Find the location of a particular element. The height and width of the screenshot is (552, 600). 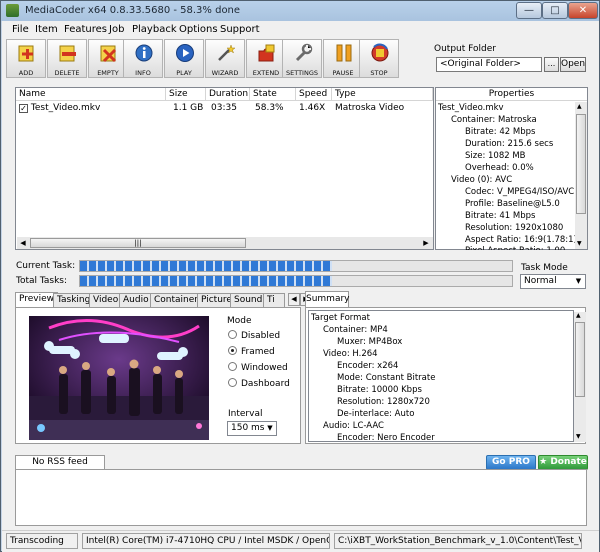

properties-vscroll: ▲ ▼ is located at coordinates (581, 175).